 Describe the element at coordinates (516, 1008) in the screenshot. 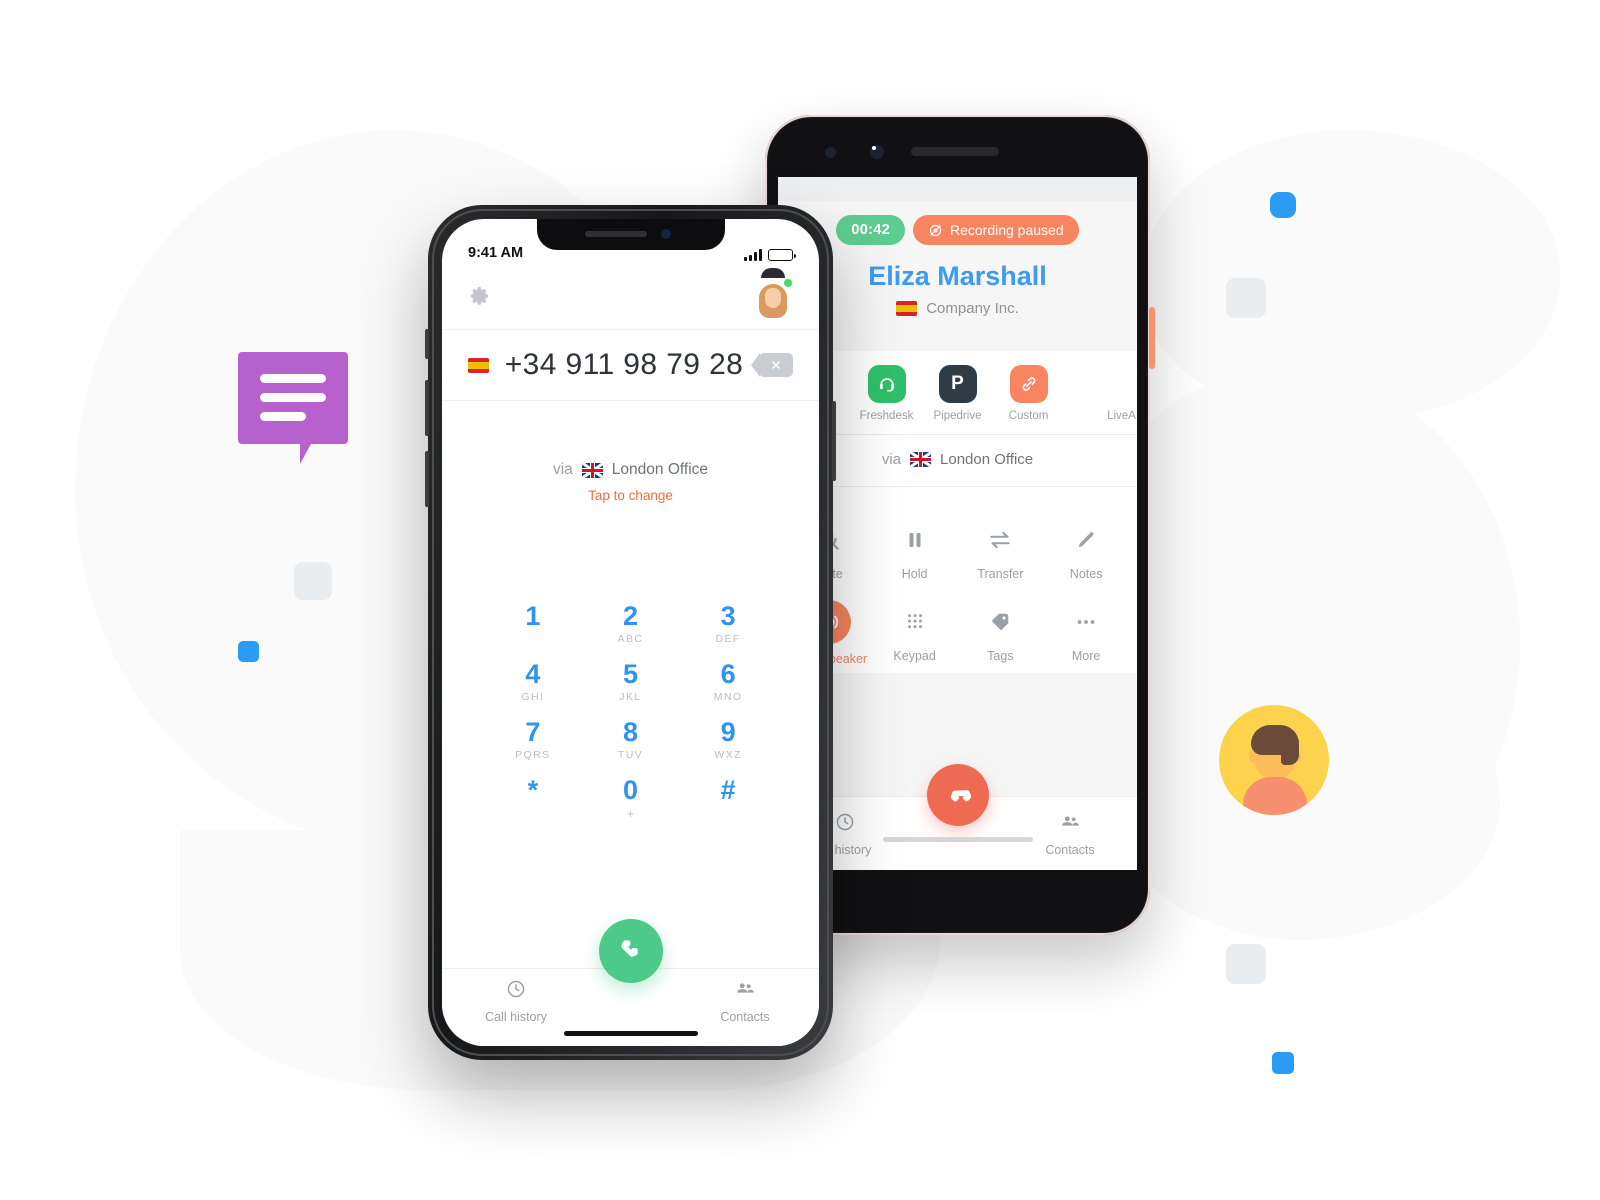

I see `nav-call-history: Call history` at that location.